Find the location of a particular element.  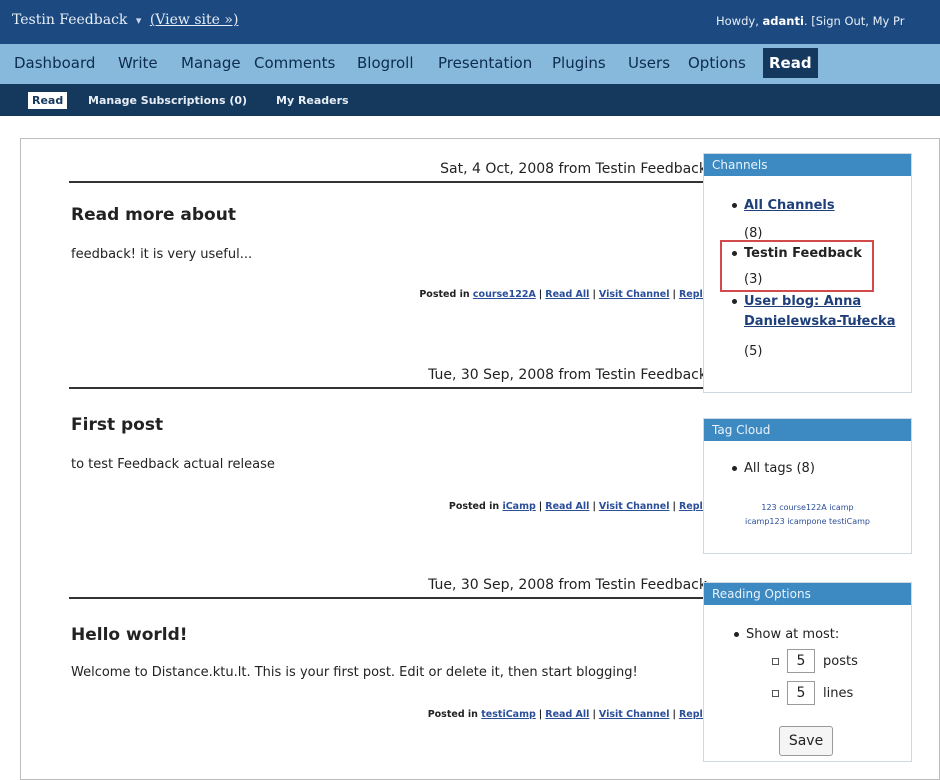

channel-item: All Channels is located at coordinates (783, 205).